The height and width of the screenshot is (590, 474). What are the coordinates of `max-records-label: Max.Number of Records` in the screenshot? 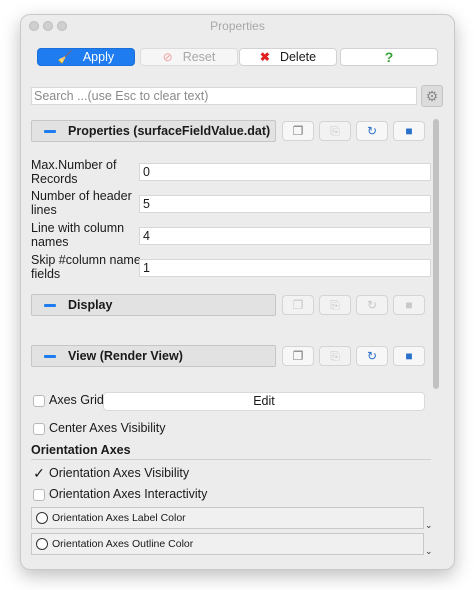 It's located at (74, 172).